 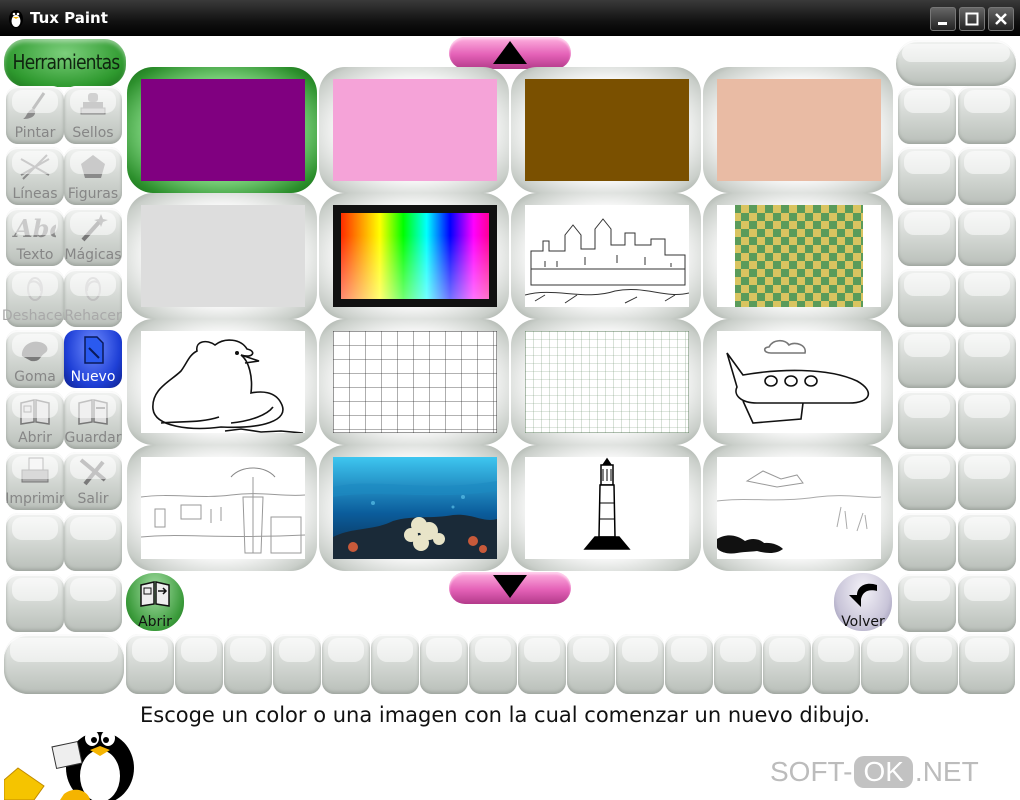 I want to click on open-button: Abrir, so click(x=155, y=602).